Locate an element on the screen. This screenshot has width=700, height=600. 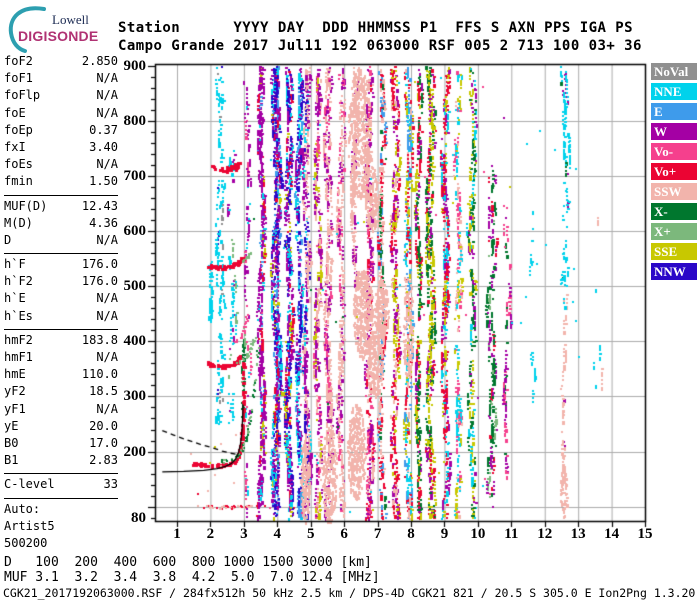
x-tick-label-6: 6 is located at coordinates (344, 534).